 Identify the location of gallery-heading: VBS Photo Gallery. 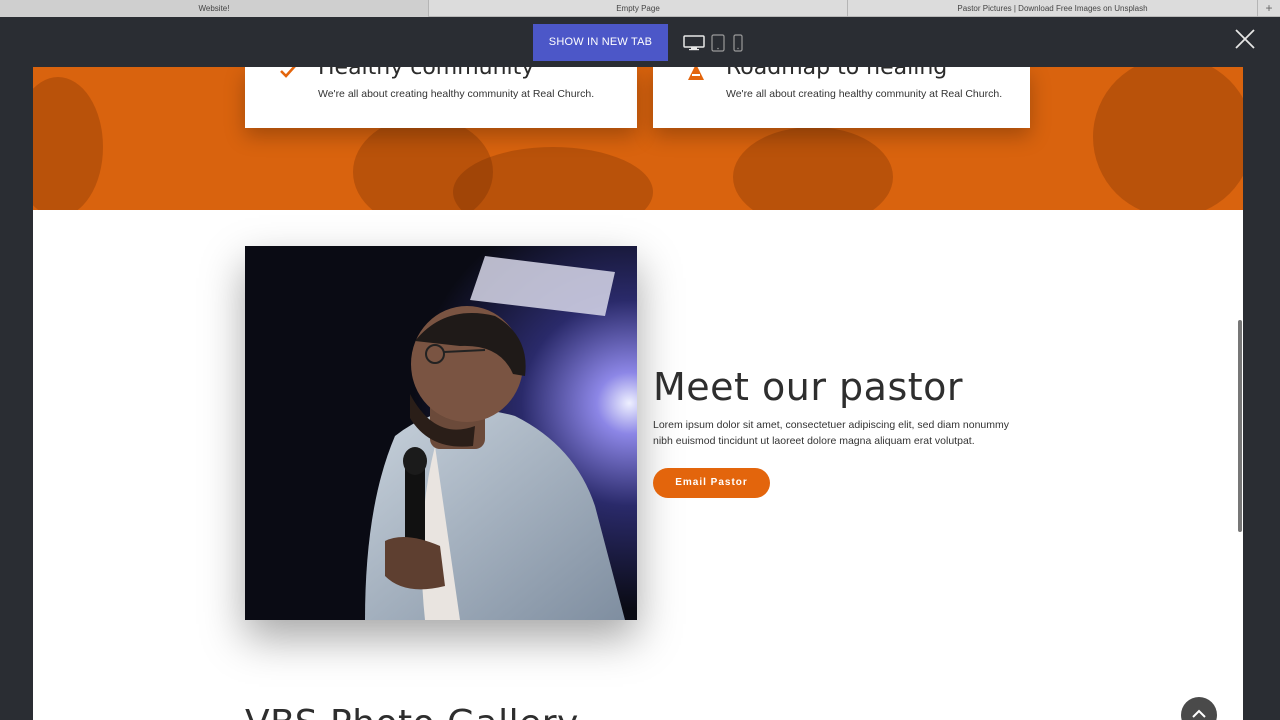
(412, 711).